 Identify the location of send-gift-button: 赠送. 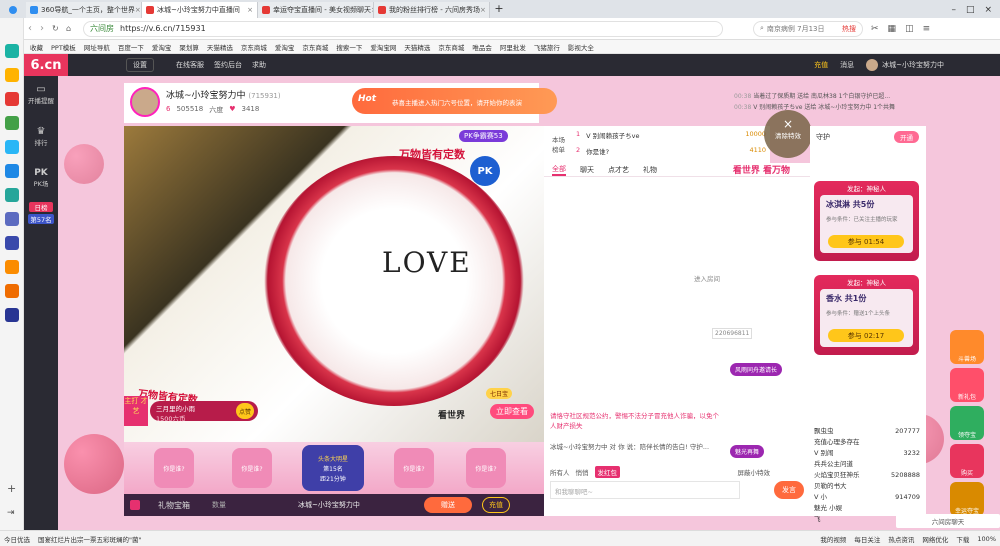
(448, 505).